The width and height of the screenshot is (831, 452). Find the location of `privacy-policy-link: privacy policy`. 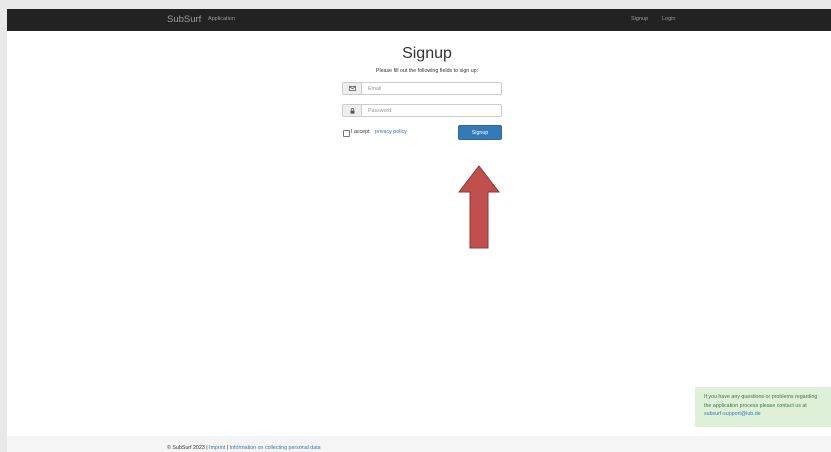

privacy-policy-link: privacy policy is located at coordinates (391, 132).